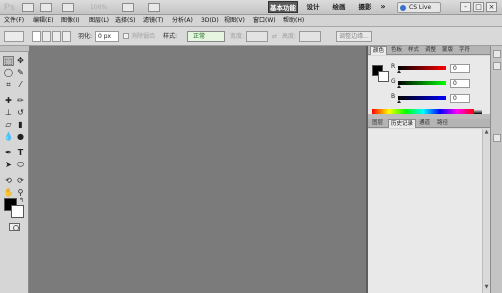 This screenshot has height=293, width=502. What do you see at coordinates (289, 36) in the screenshot?
I see `height-label: 高度:` at bounding box center [289, 36].